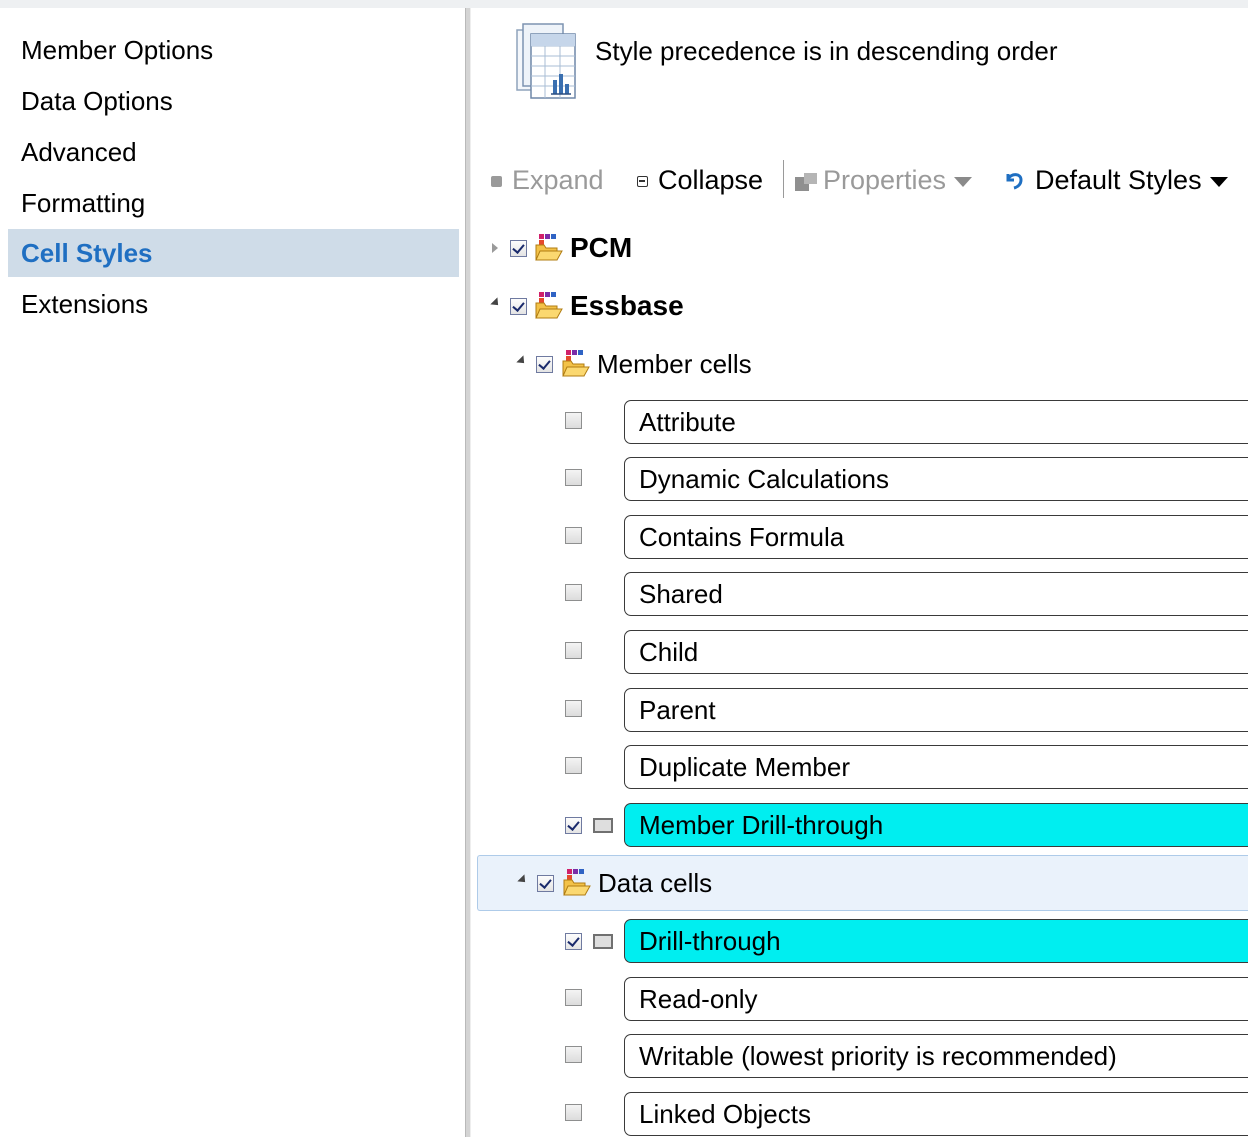  What do you see at coordinates (936, 941) in the screenshot?
I see `style-box-drill-through: Drill-through` at bounding box center [936, 941].